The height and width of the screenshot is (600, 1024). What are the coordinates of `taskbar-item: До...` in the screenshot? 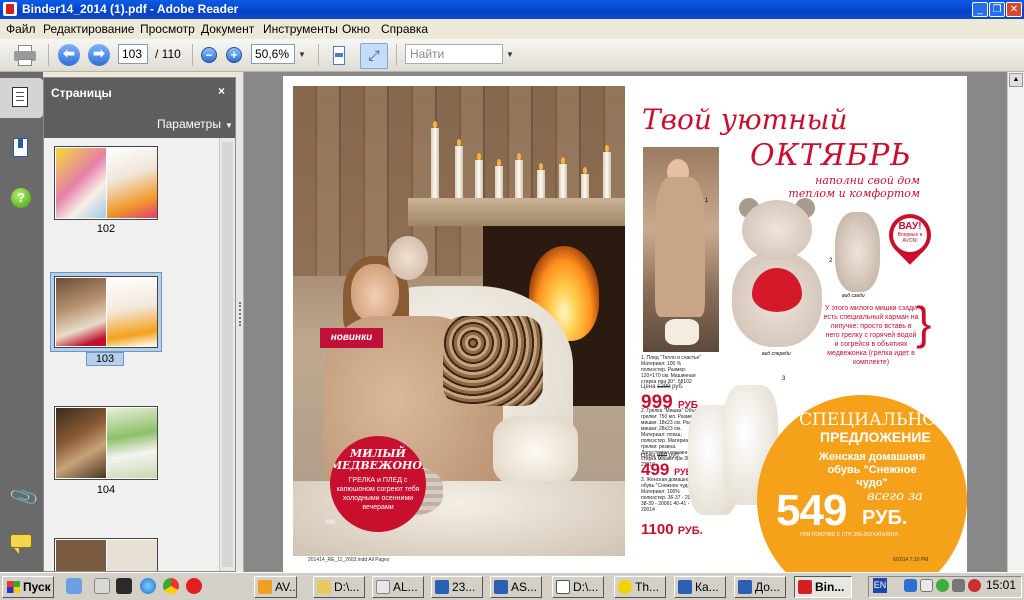 It's located at (760, 587).